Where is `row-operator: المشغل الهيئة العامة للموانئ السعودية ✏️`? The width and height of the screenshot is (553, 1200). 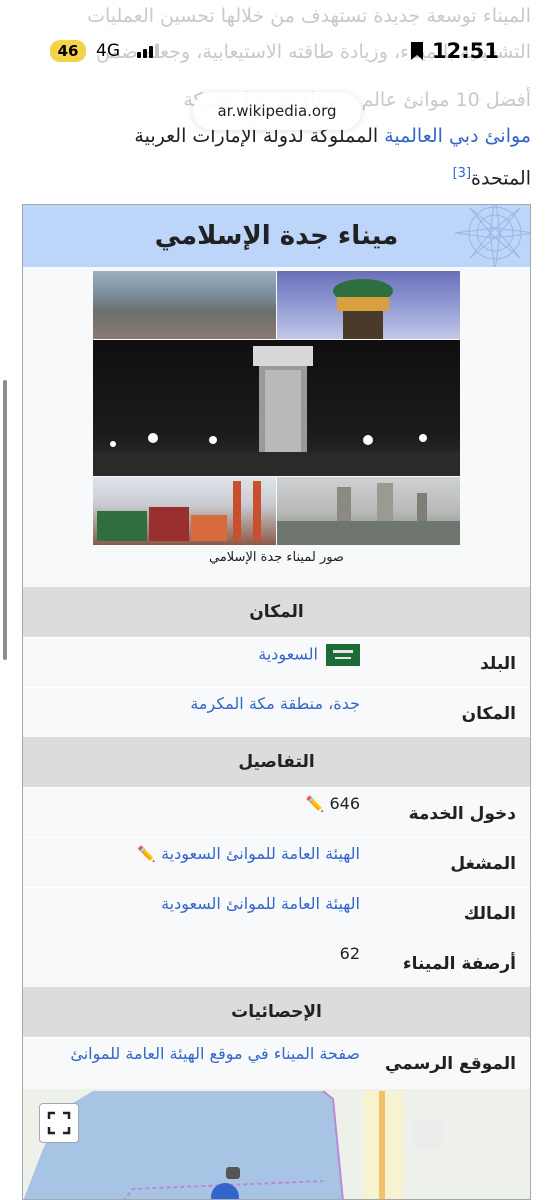
row-operator: المشغل الهيئة العامة للموانئ السعودية ✏️ is located at coordinates (276, 862).